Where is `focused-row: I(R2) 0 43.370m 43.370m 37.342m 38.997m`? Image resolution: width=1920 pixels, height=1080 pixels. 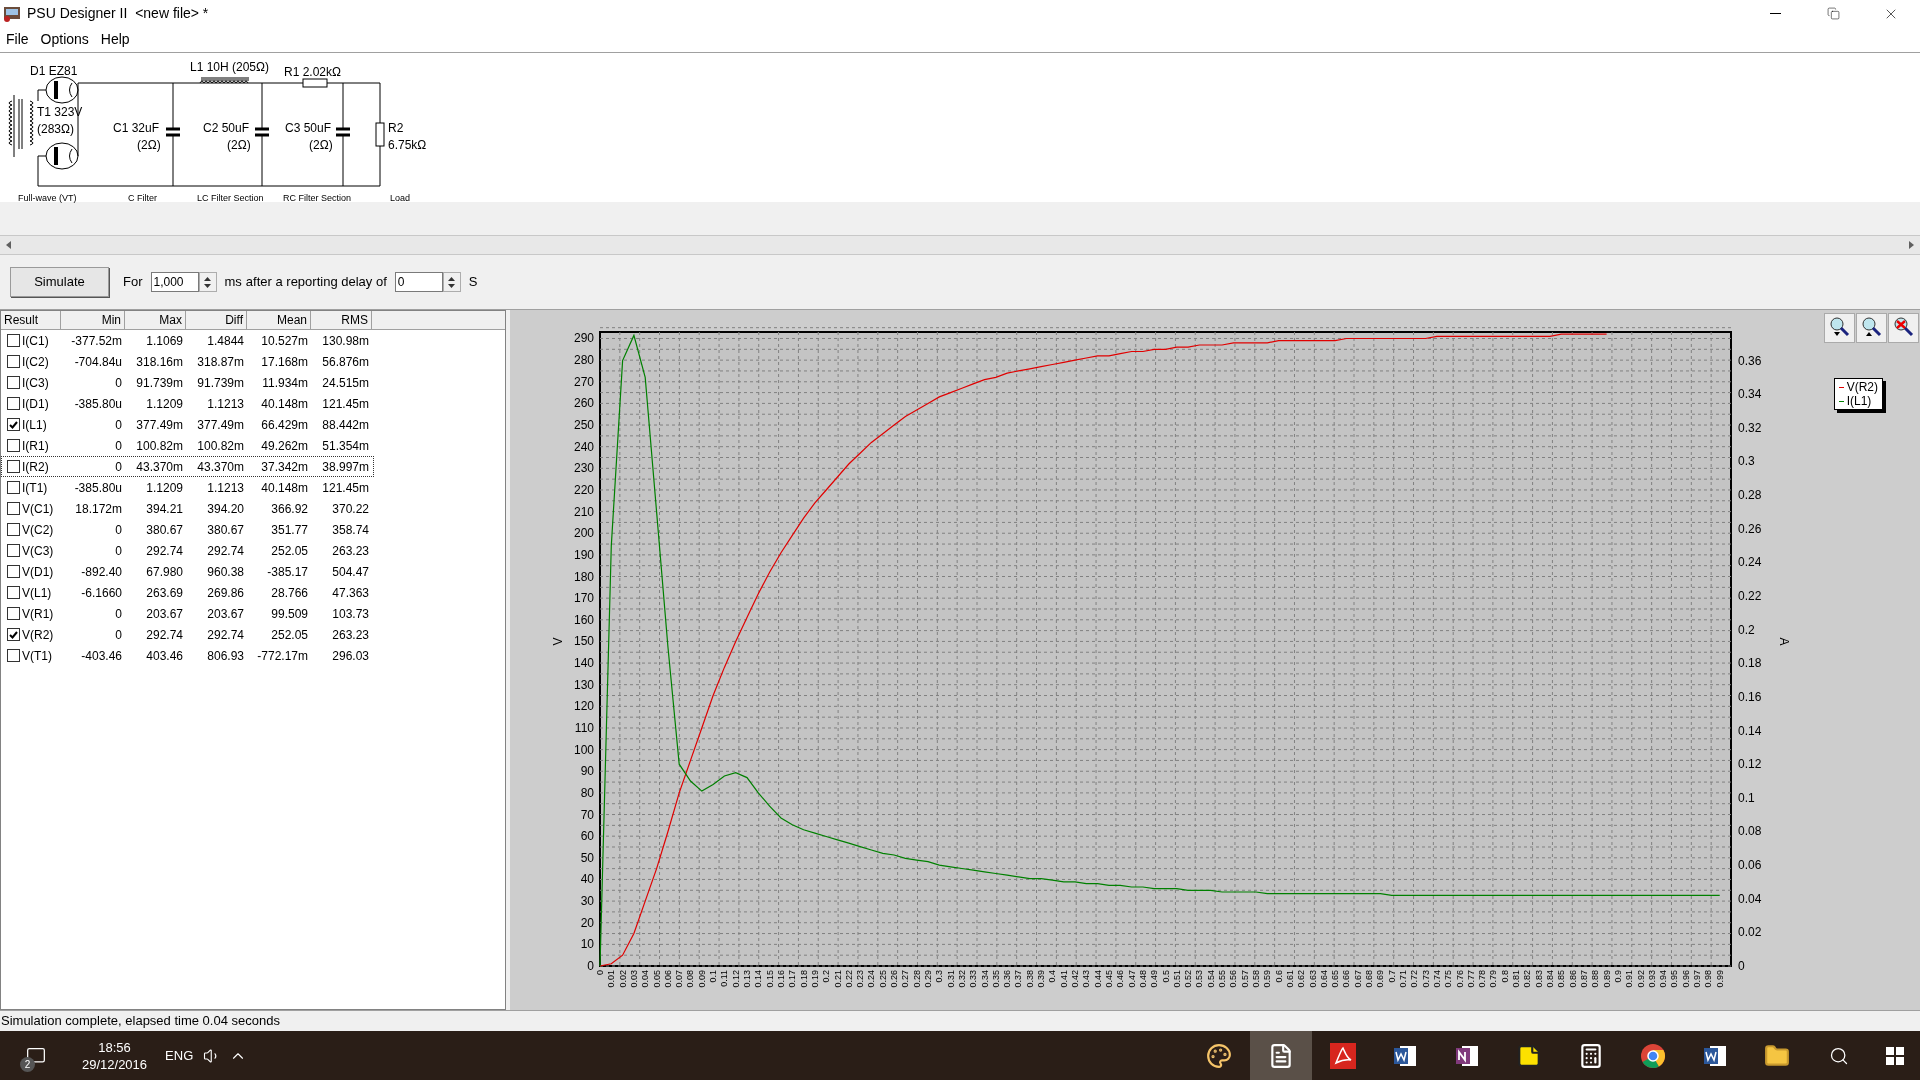 focused-row: I(R2) 0 43.370m 43.370m 37.342m 38.997m is located at coordinates (187, 466).